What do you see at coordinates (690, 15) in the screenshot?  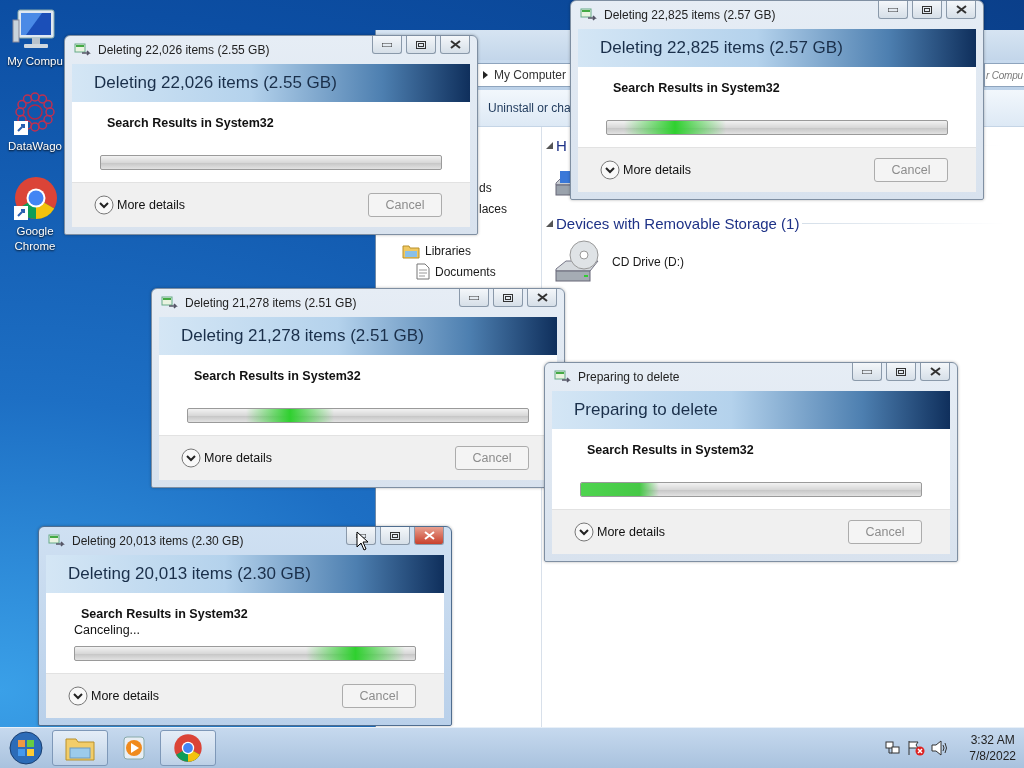 I see `window-title: Deleting 22,825 items (2.57 GB)` at bounding box center [690, 15].